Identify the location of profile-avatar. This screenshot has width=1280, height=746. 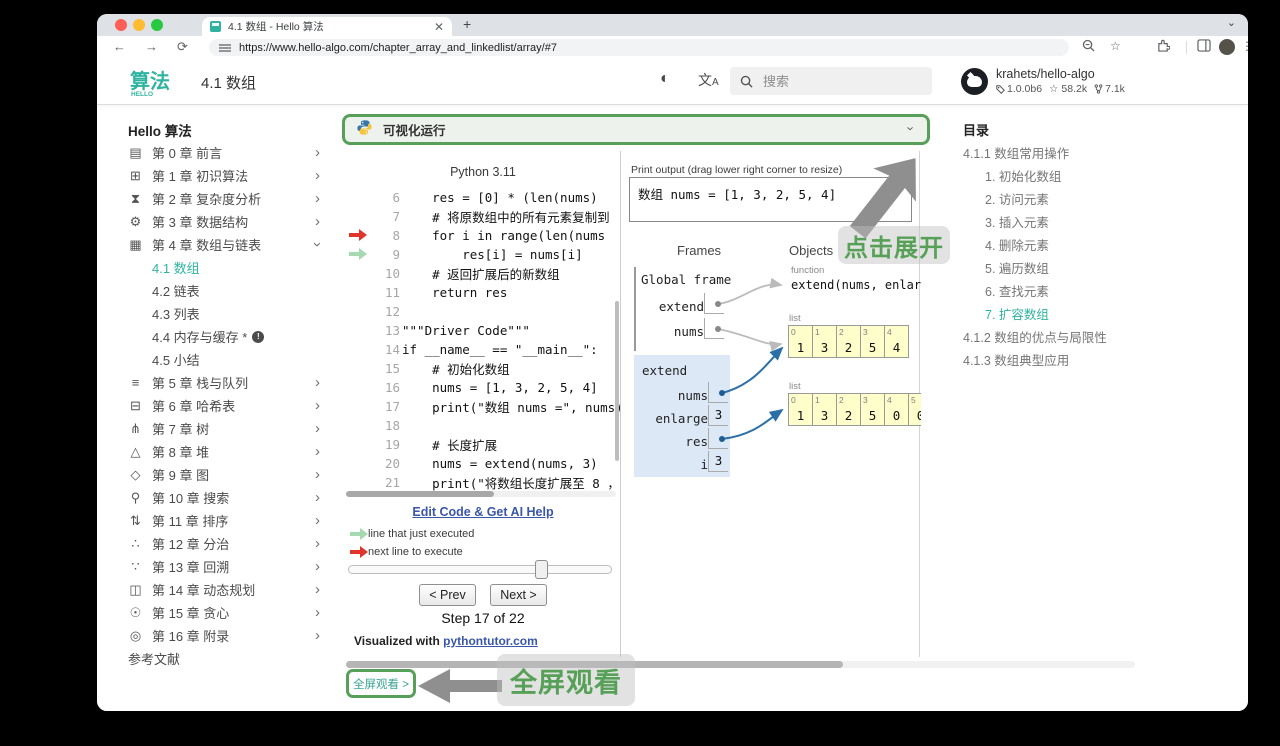
(1227, 47).